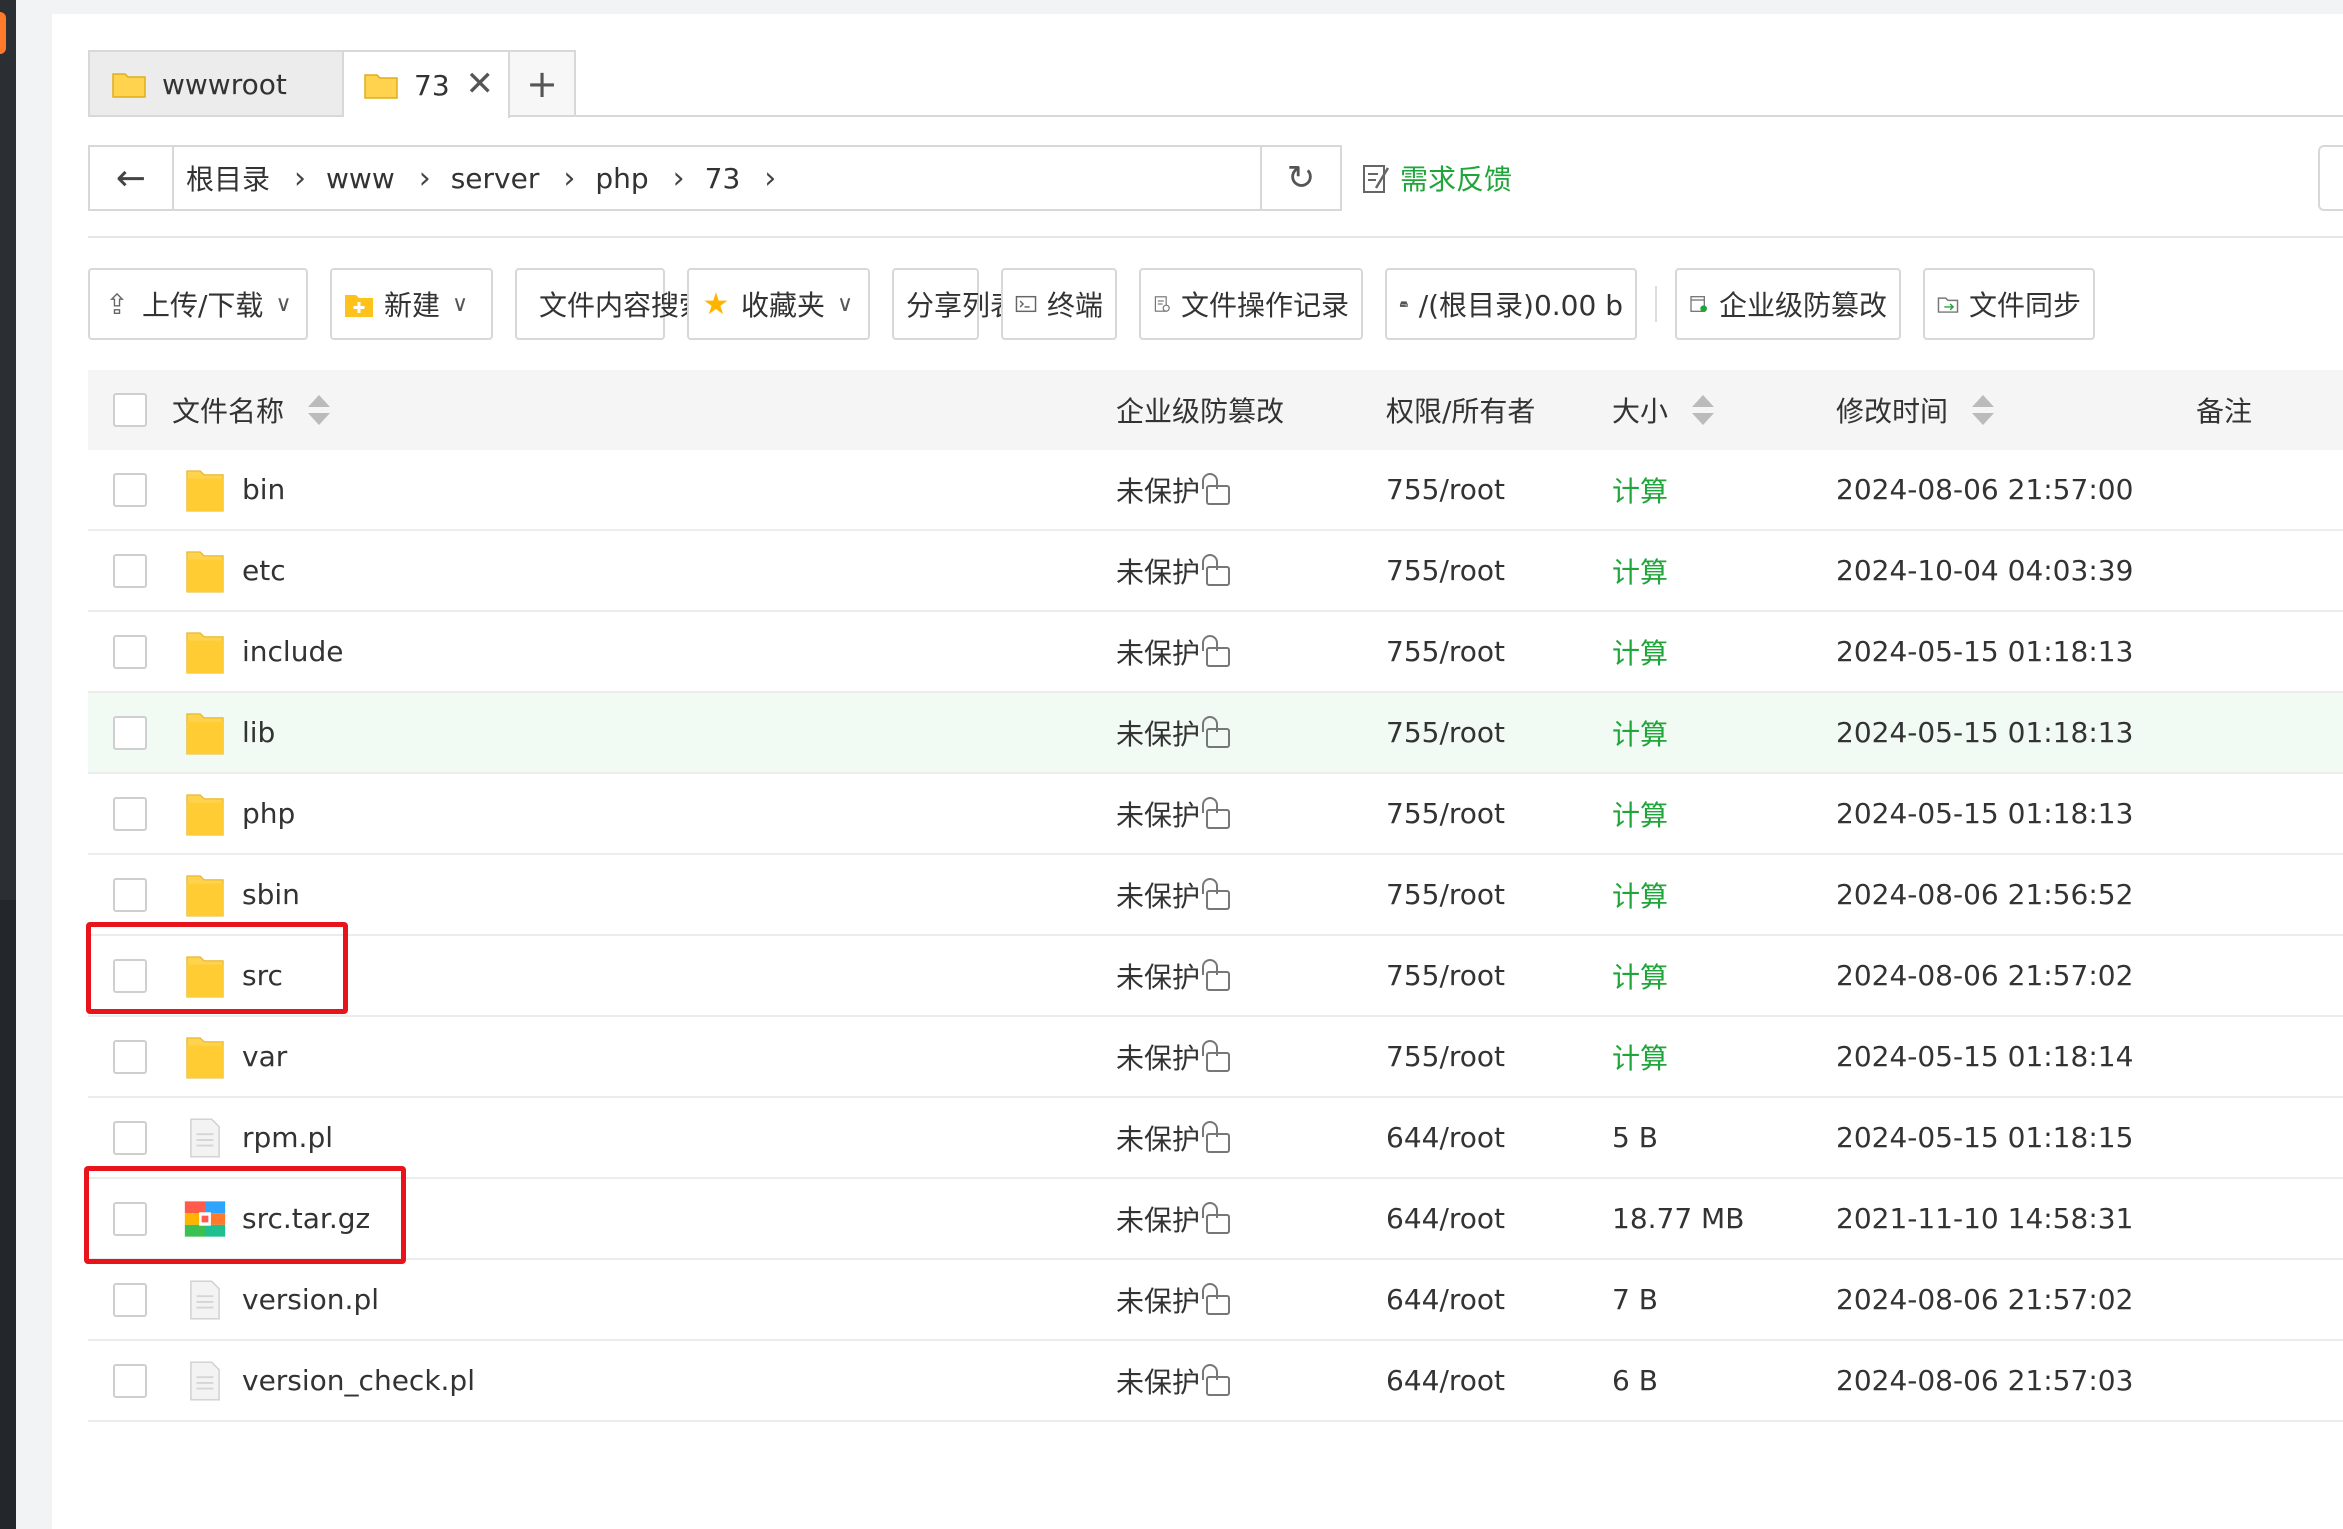  What do you see at coordinates (427, 84) in the screenshot?
I see `tab-73: 73 ✕` at bounding box center [427, 84].